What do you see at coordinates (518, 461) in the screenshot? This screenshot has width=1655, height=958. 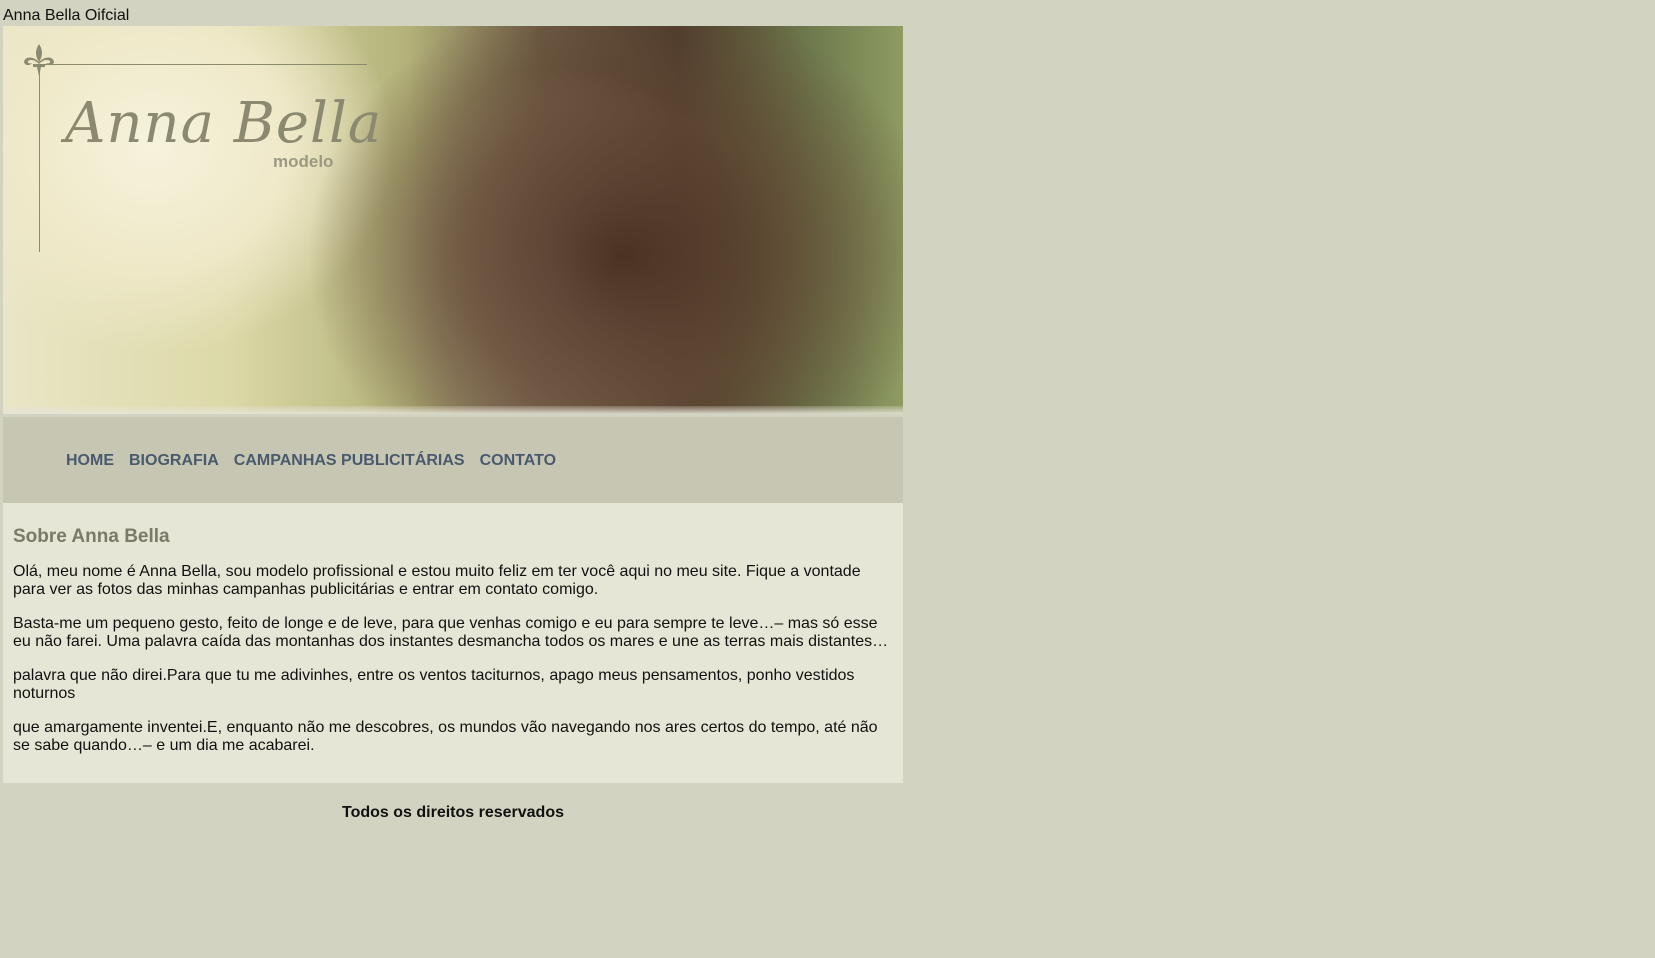 I see `nav-link-contato: CONTATO` at bounding box center [518, 461].